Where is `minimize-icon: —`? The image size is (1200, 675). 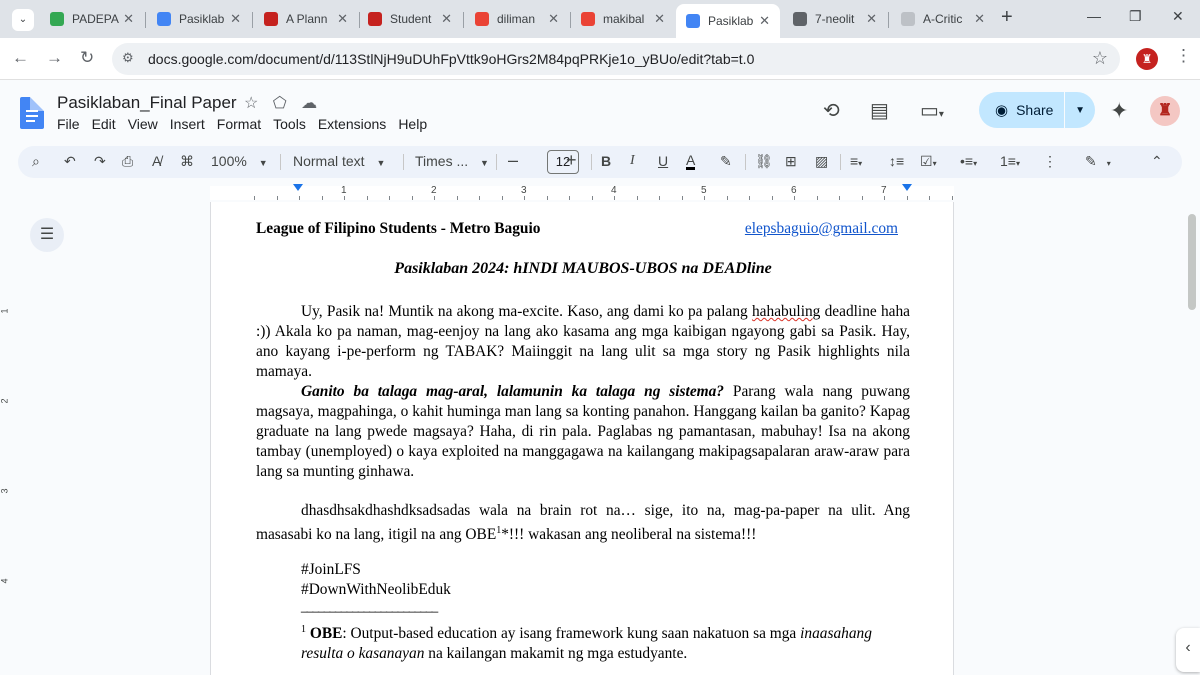 minimize-icon: — is located at coordinates (1094, 16).